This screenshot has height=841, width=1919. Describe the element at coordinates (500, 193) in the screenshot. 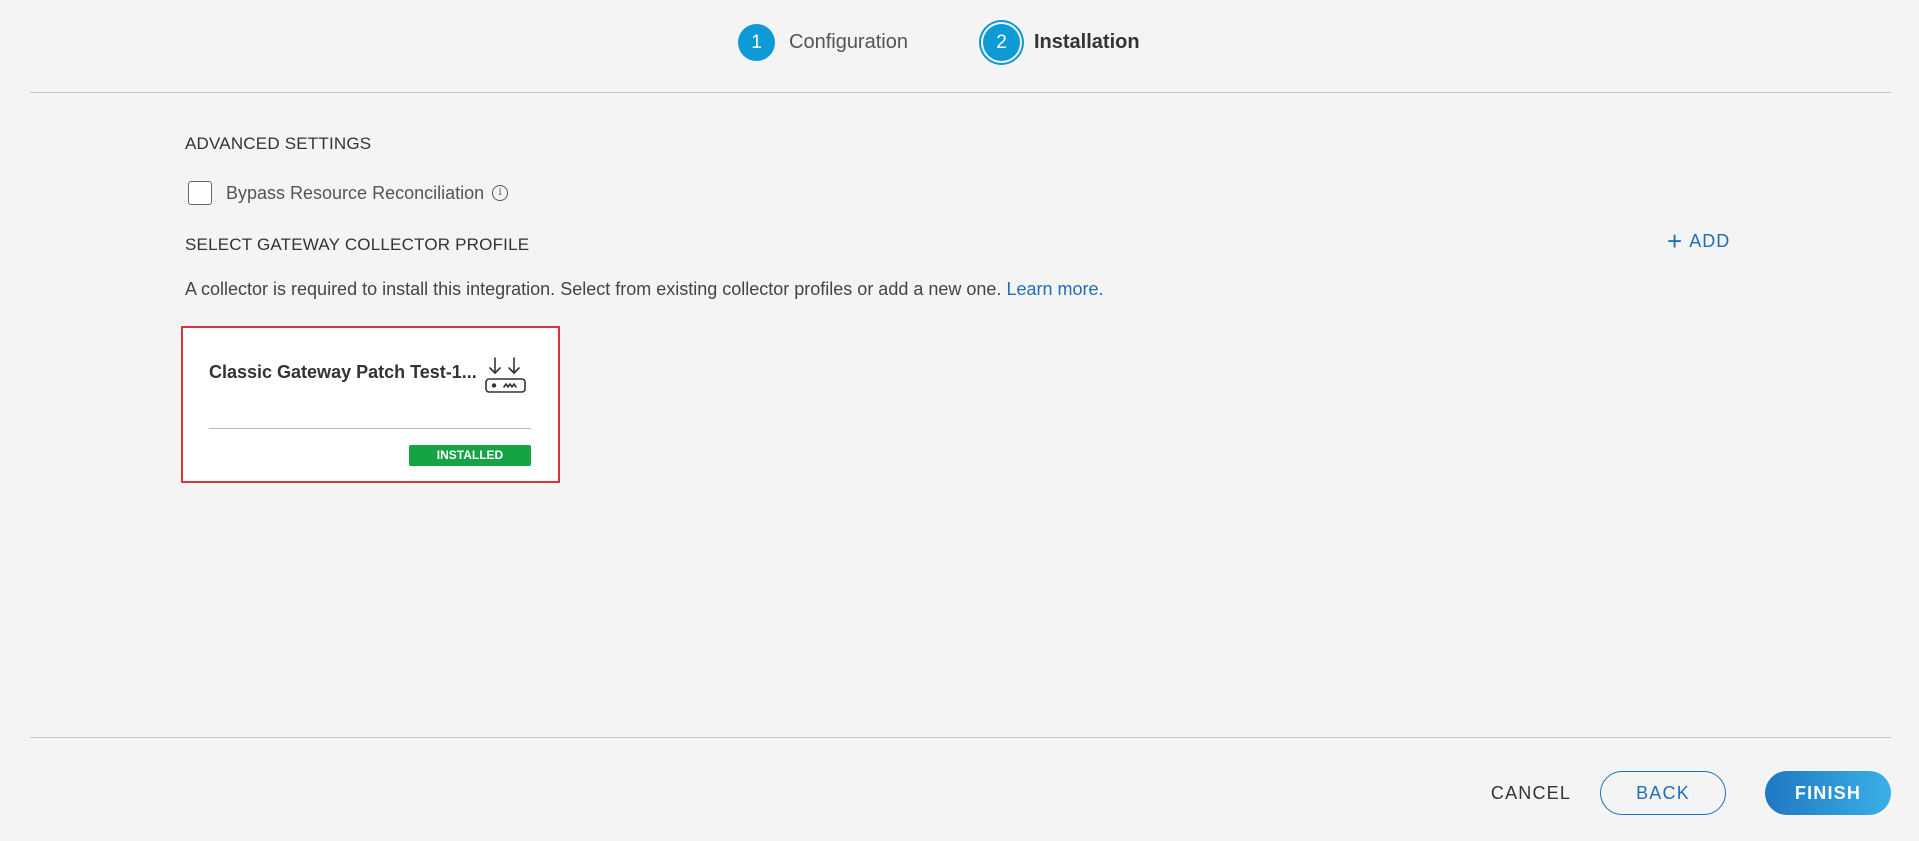

I see `info-icon: i` at that location.